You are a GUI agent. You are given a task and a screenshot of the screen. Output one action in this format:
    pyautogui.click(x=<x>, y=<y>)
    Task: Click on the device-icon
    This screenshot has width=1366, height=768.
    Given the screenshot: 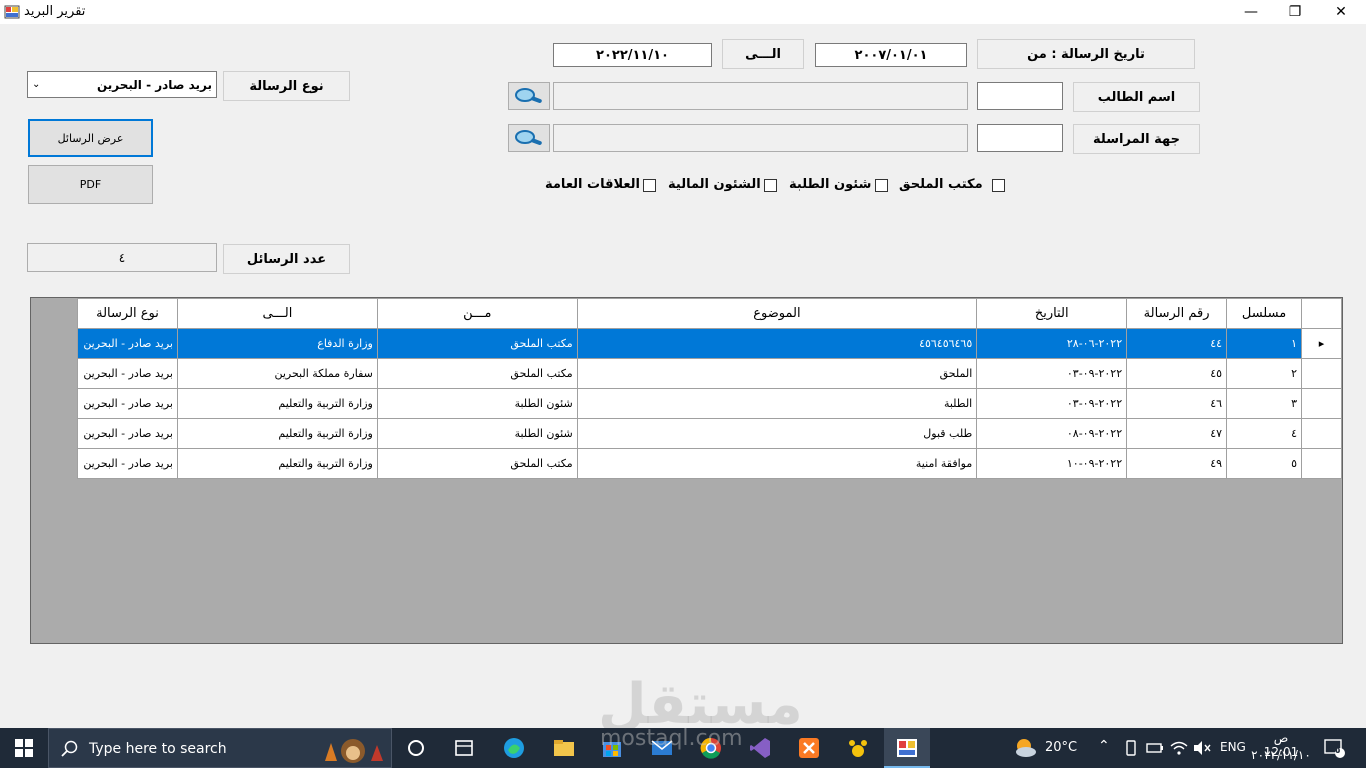 What is the action you would take?
    pyautogui.click(x=1131, y=748)
    